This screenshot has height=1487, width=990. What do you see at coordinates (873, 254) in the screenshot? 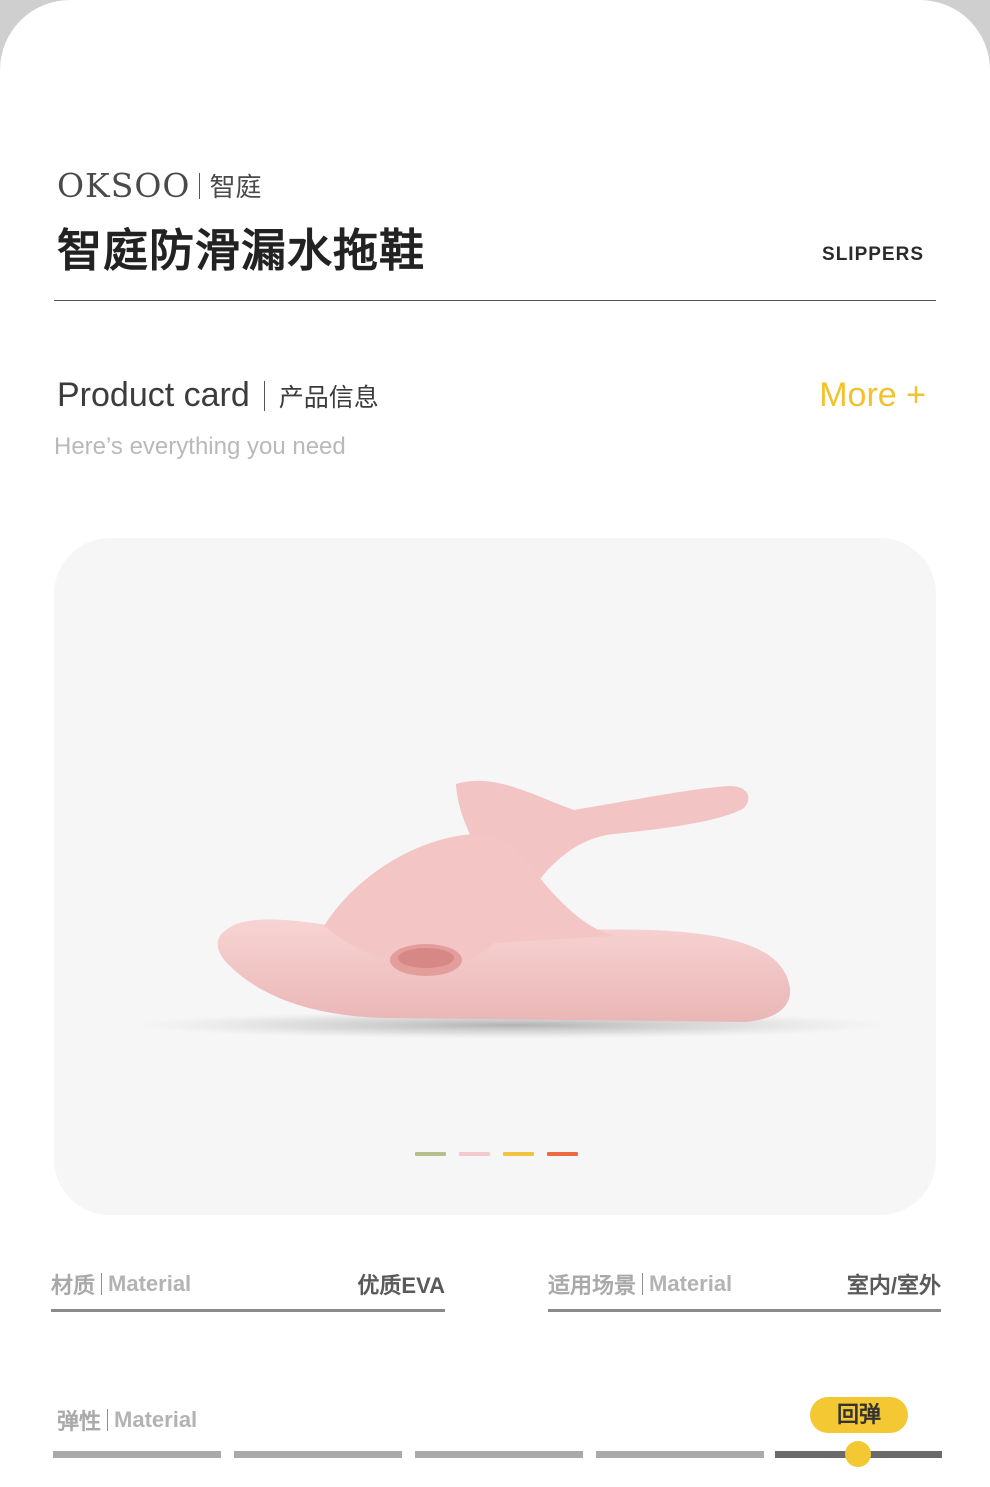
I see `product-tag: SLIPPERS` at bounding box center [873, 254].